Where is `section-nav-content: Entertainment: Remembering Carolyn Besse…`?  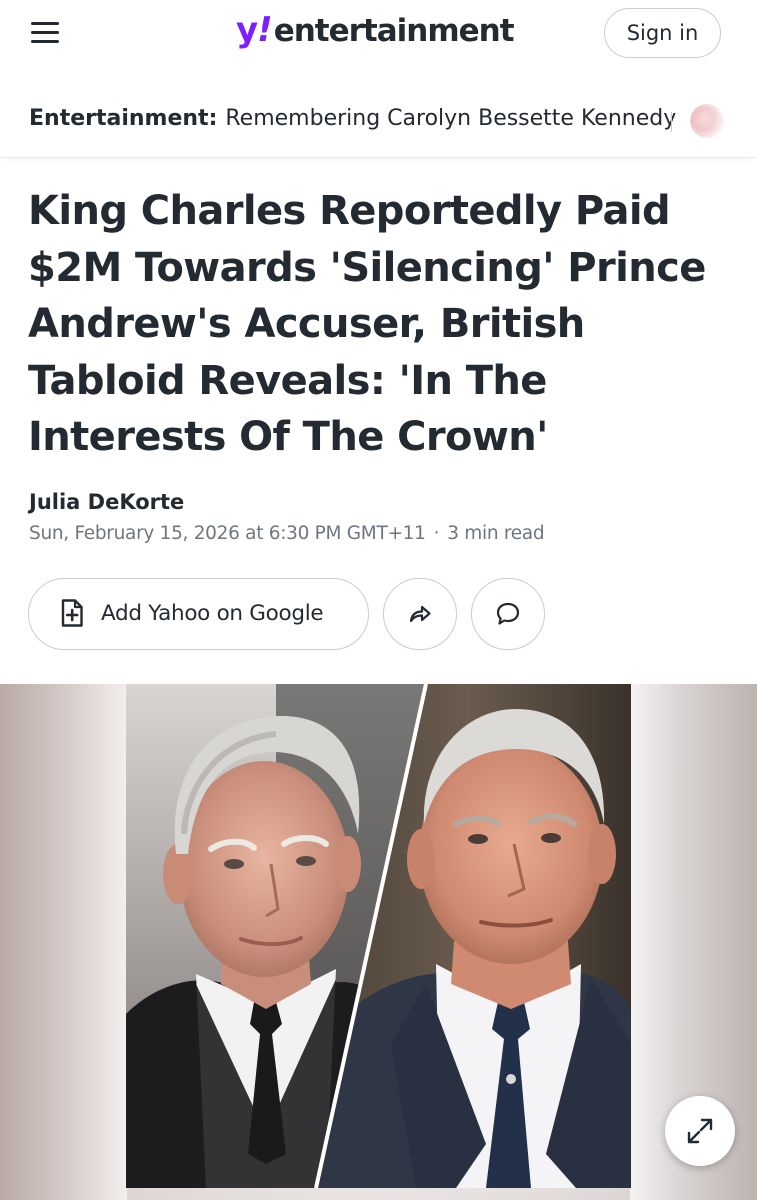 section-nav-content: Entertainment: Remembering Carolyn Besse… is located at coordinates (352, 118).